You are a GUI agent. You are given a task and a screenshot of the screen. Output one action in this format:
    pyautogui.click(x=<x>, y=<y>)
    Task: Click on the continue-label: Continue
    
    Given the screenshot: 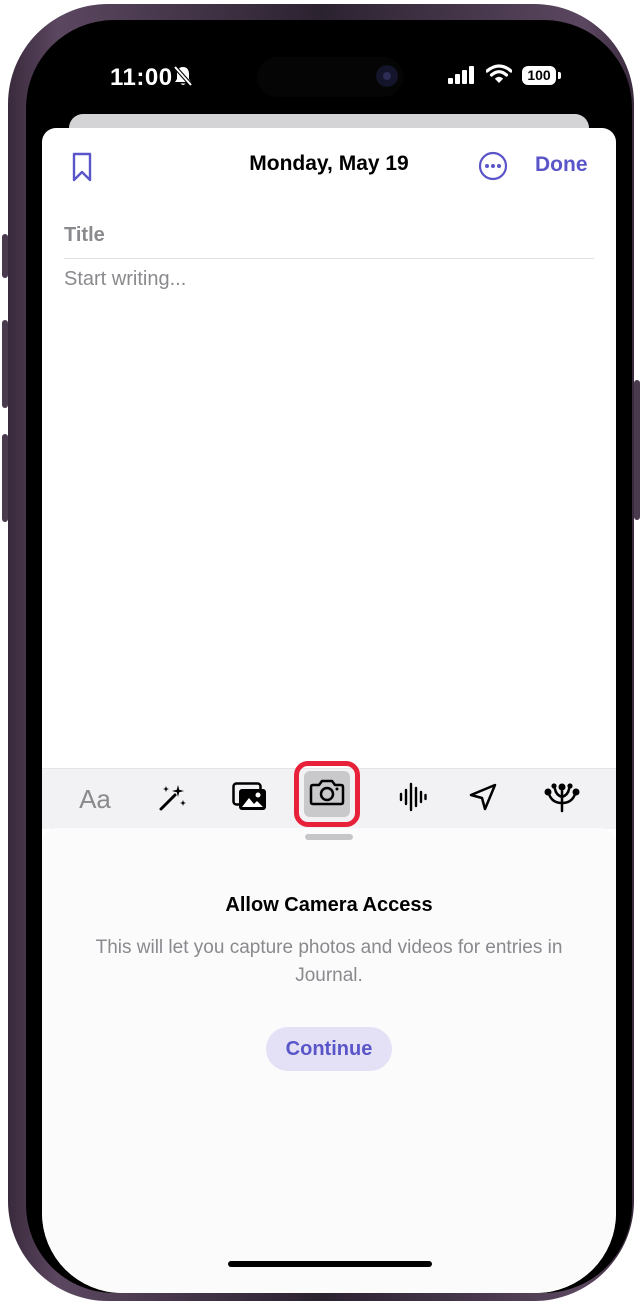 What is the action you would take?
    pyautogui.click(x=329, y=1048)
    